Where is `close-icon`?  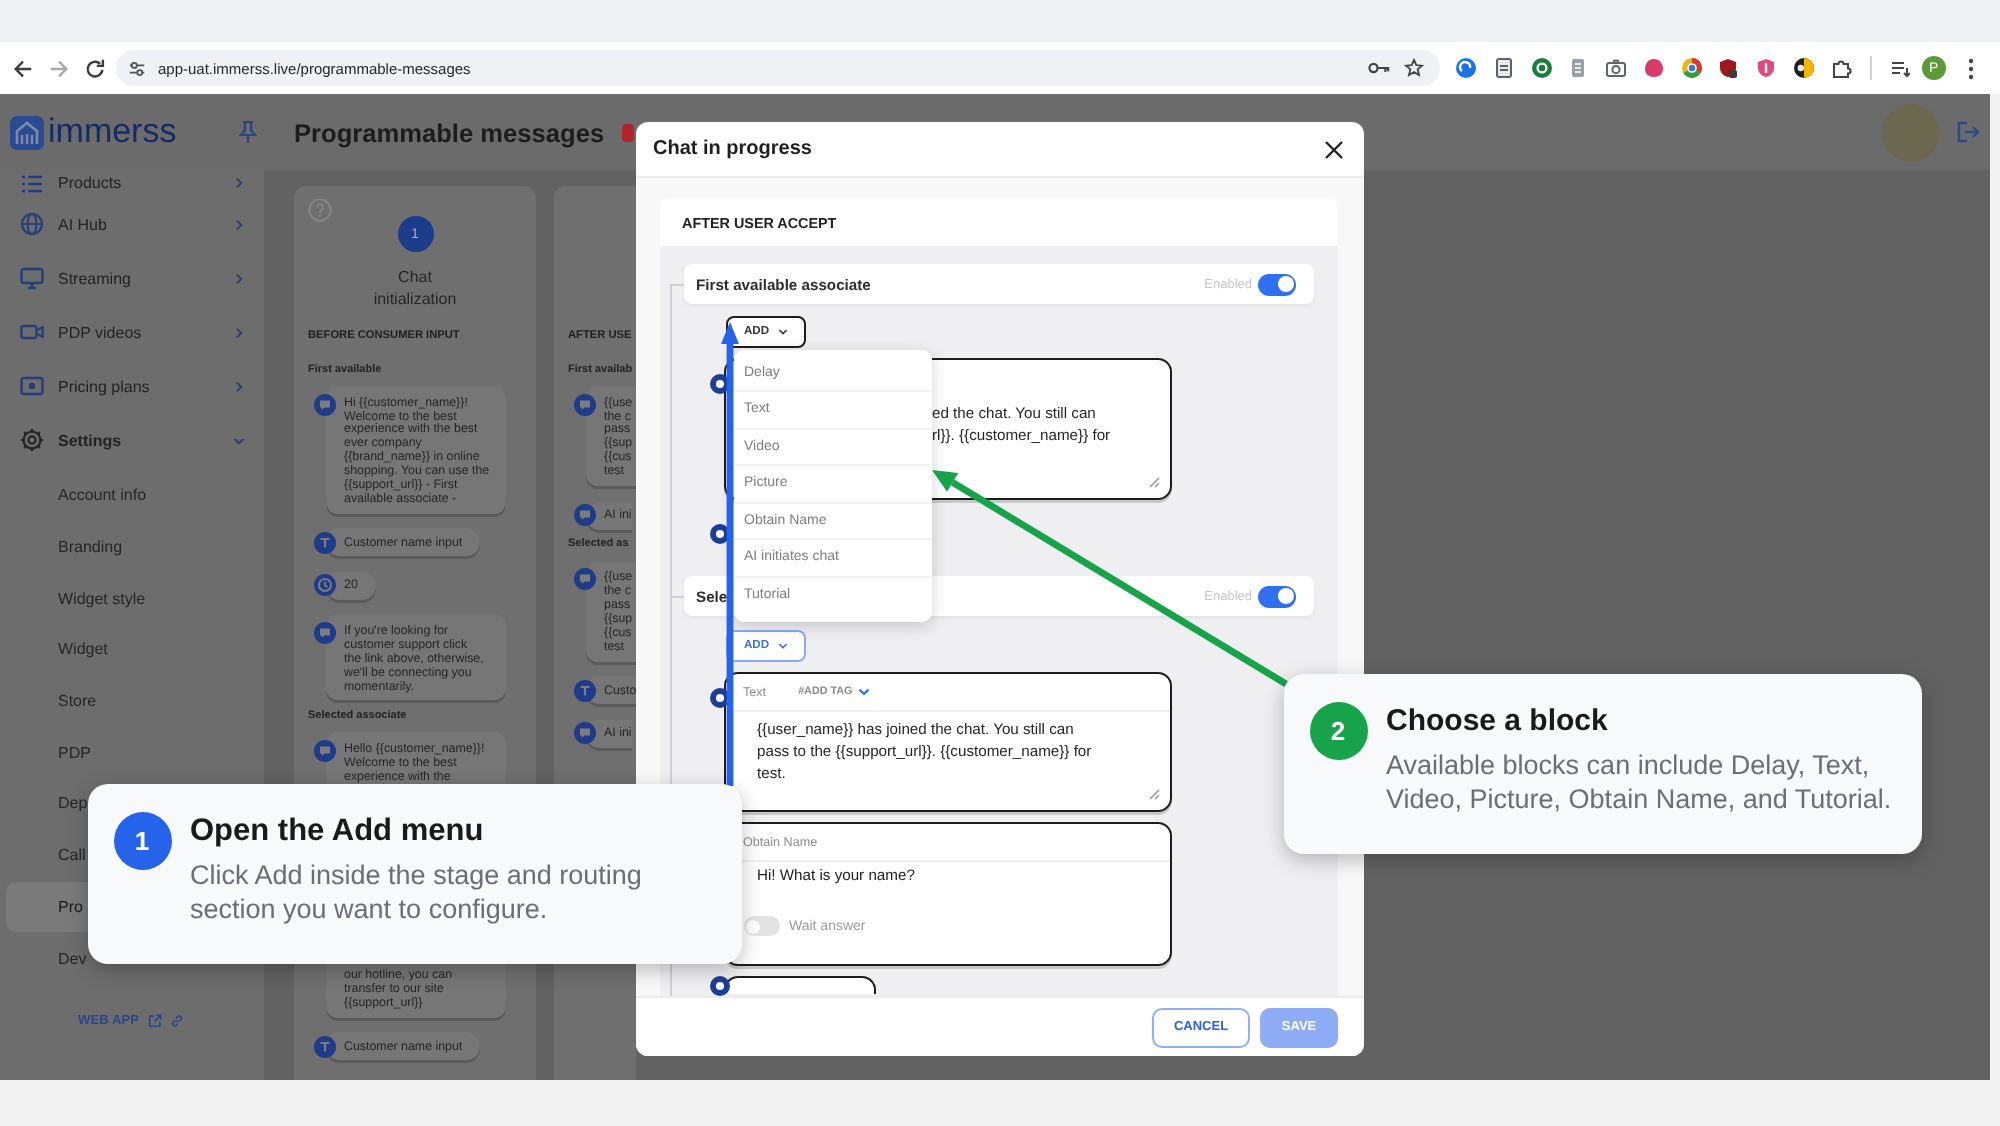
close-icon is located at coordinates (1334, 149).